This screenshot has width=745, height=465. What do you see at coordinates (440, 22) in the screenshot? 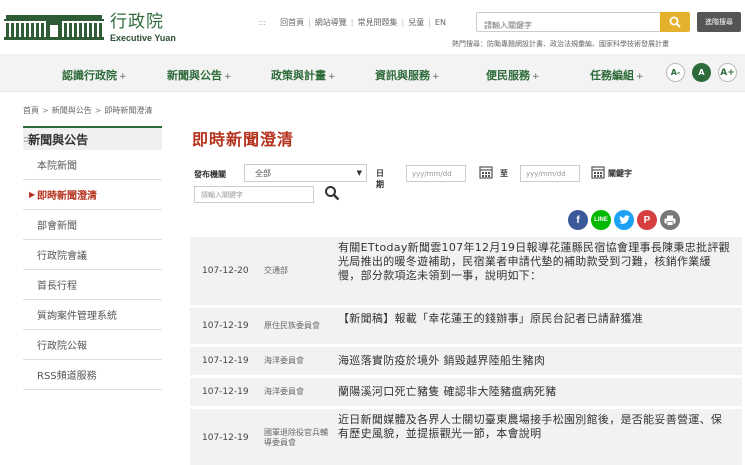
I see `english-link: EN` at bounding box center [440, 22].